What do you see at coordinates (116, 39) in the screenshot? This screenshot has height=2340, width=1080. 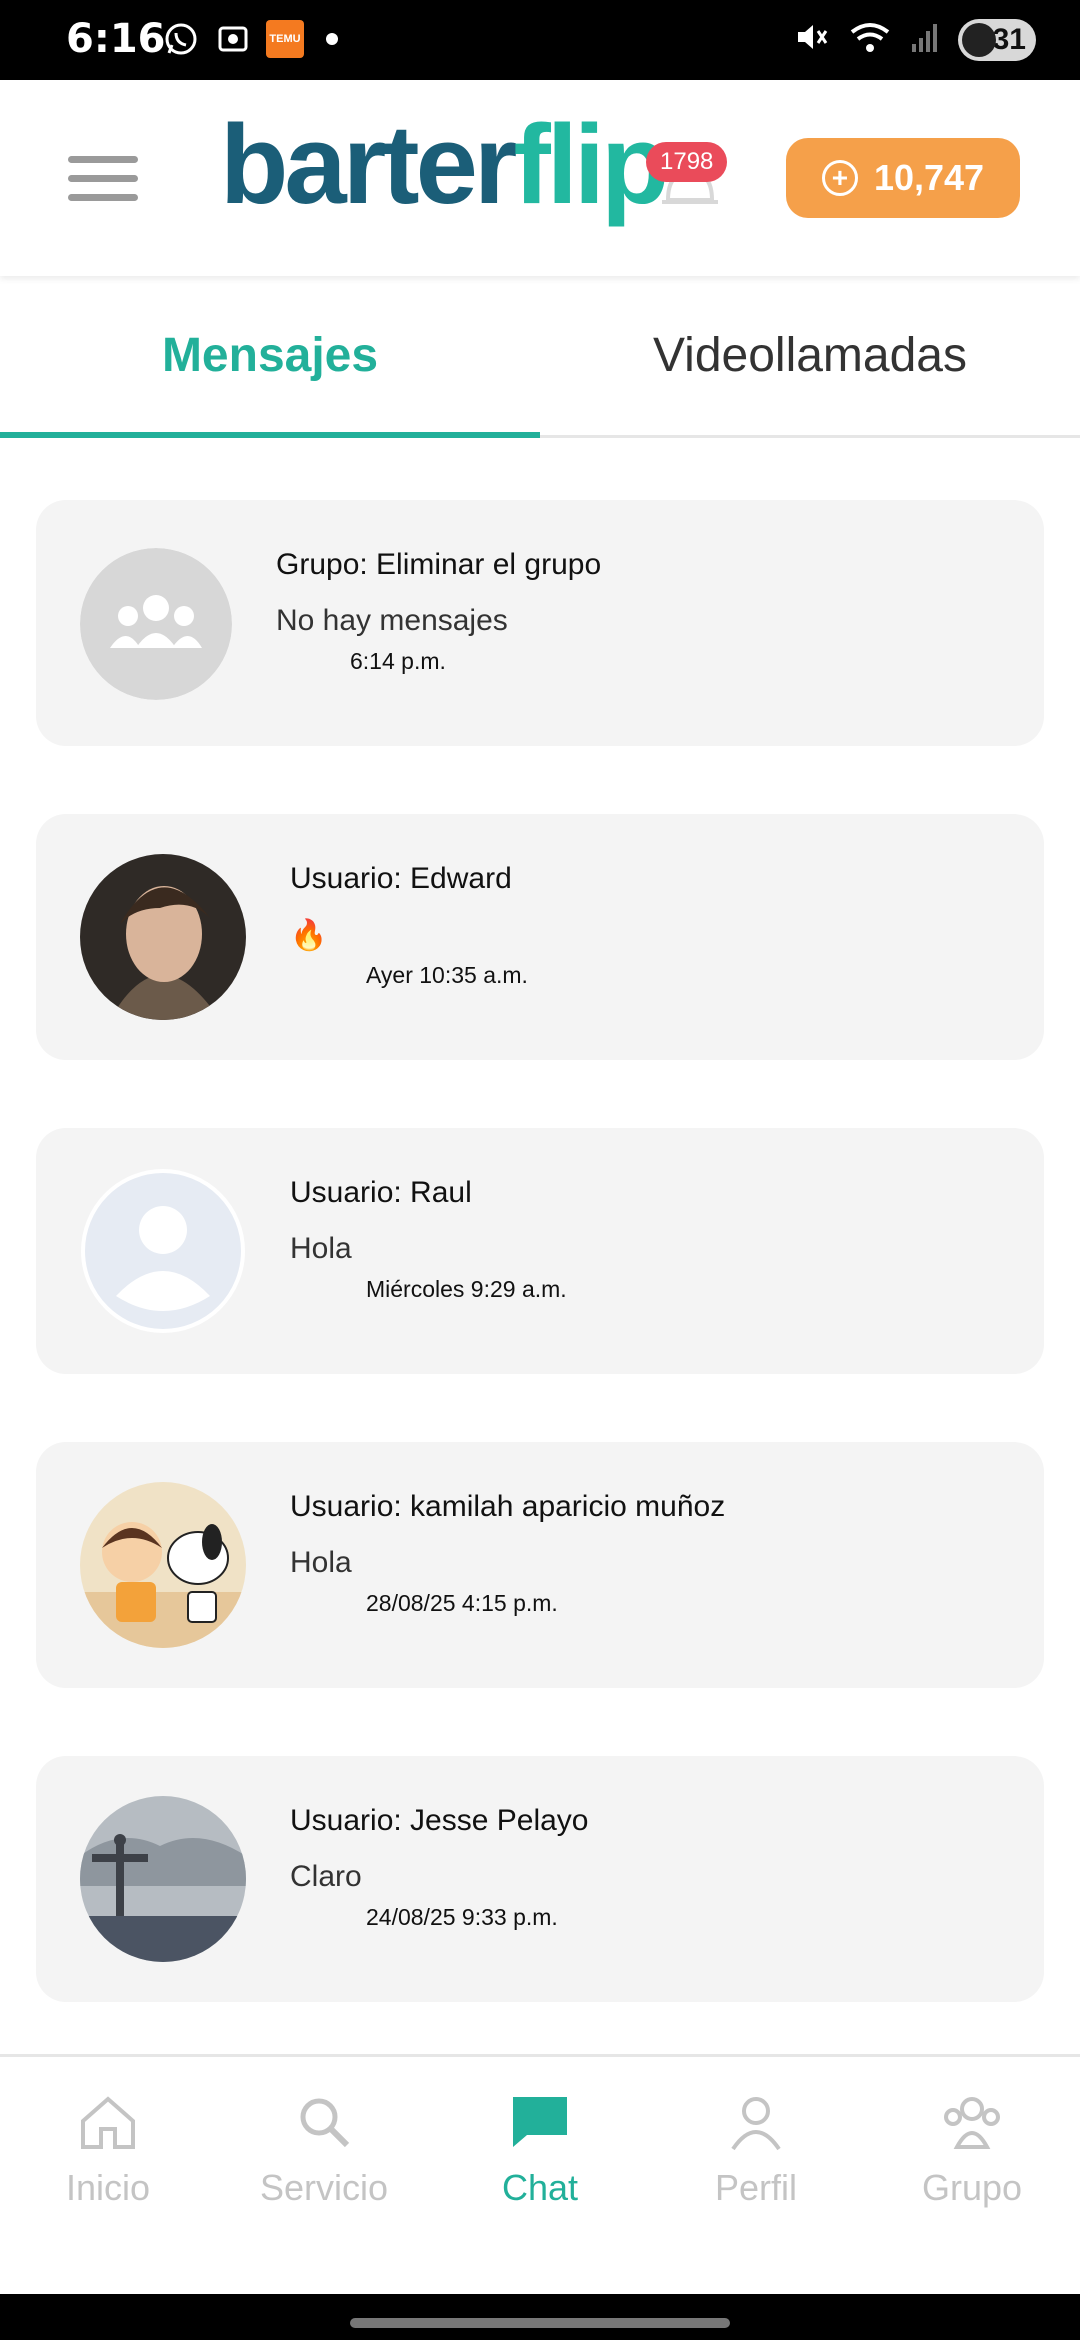 I see `status-time: 6:16` at bounding box center [116, 39].